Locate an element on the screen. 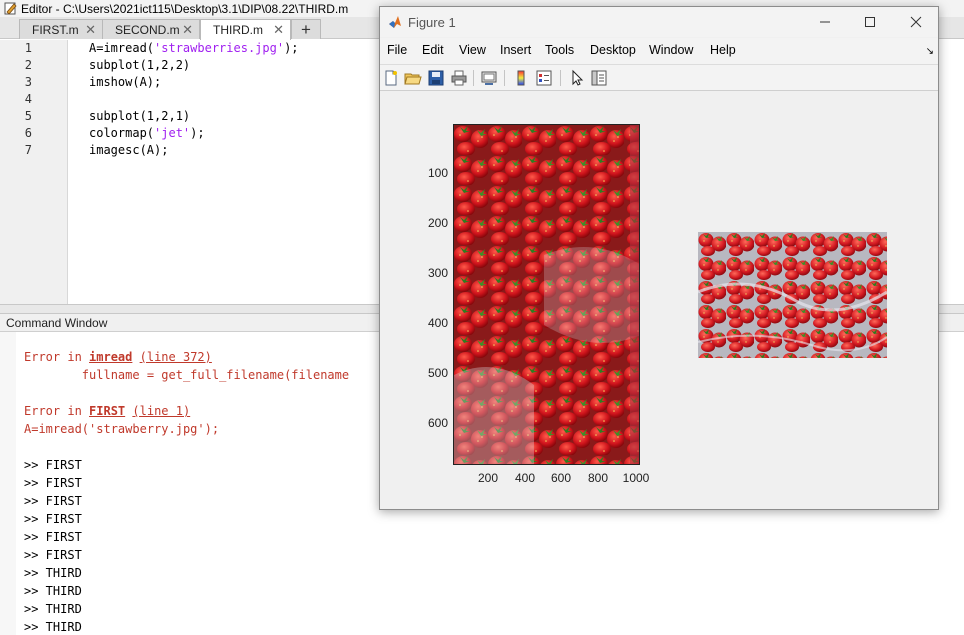 The image size is (964, 635). add-tab-button: + is located at coordinates (306, 29).